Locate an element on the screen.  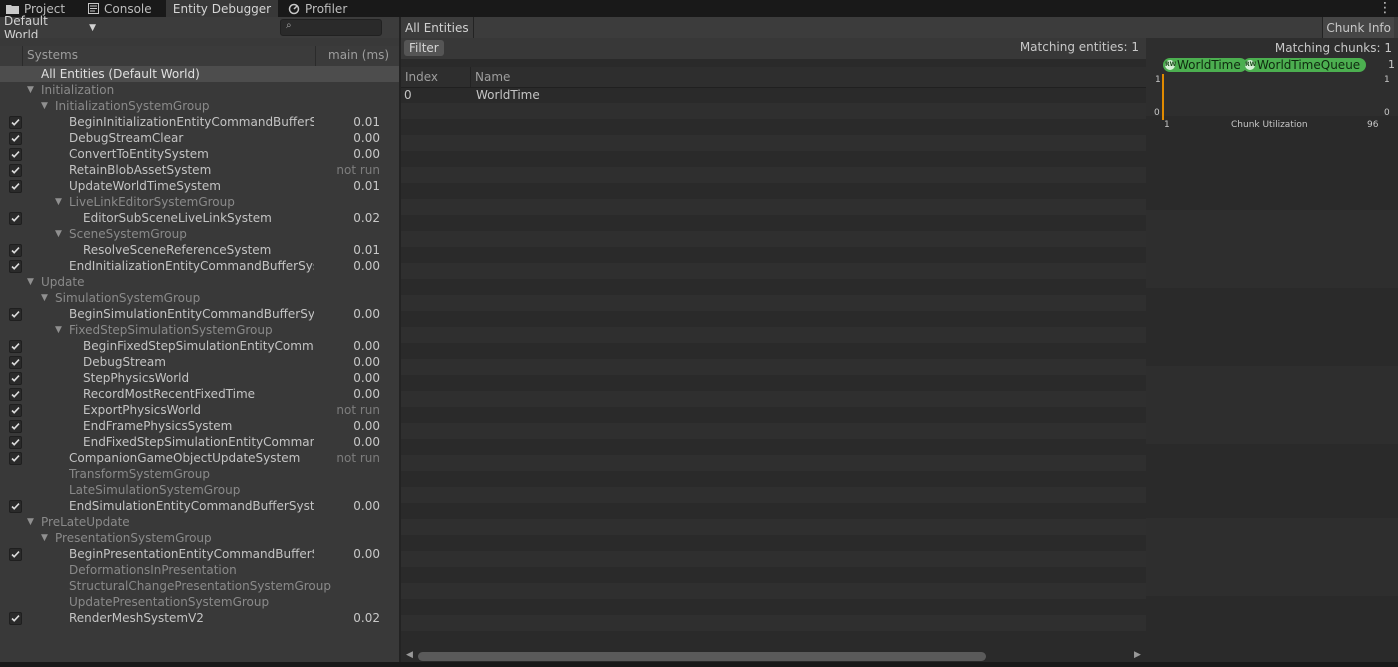
system-group-row: ▼ SimulationSystemGroup is located at coordinates (199, 298).